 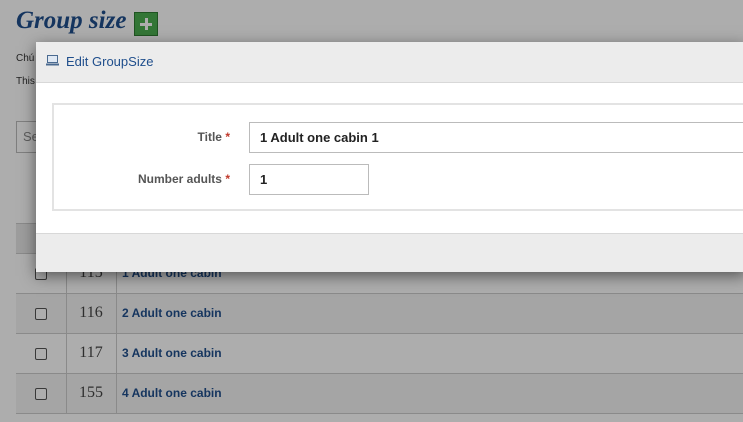 I want to click on title-label-text: Title, so click(x=209, y=137).